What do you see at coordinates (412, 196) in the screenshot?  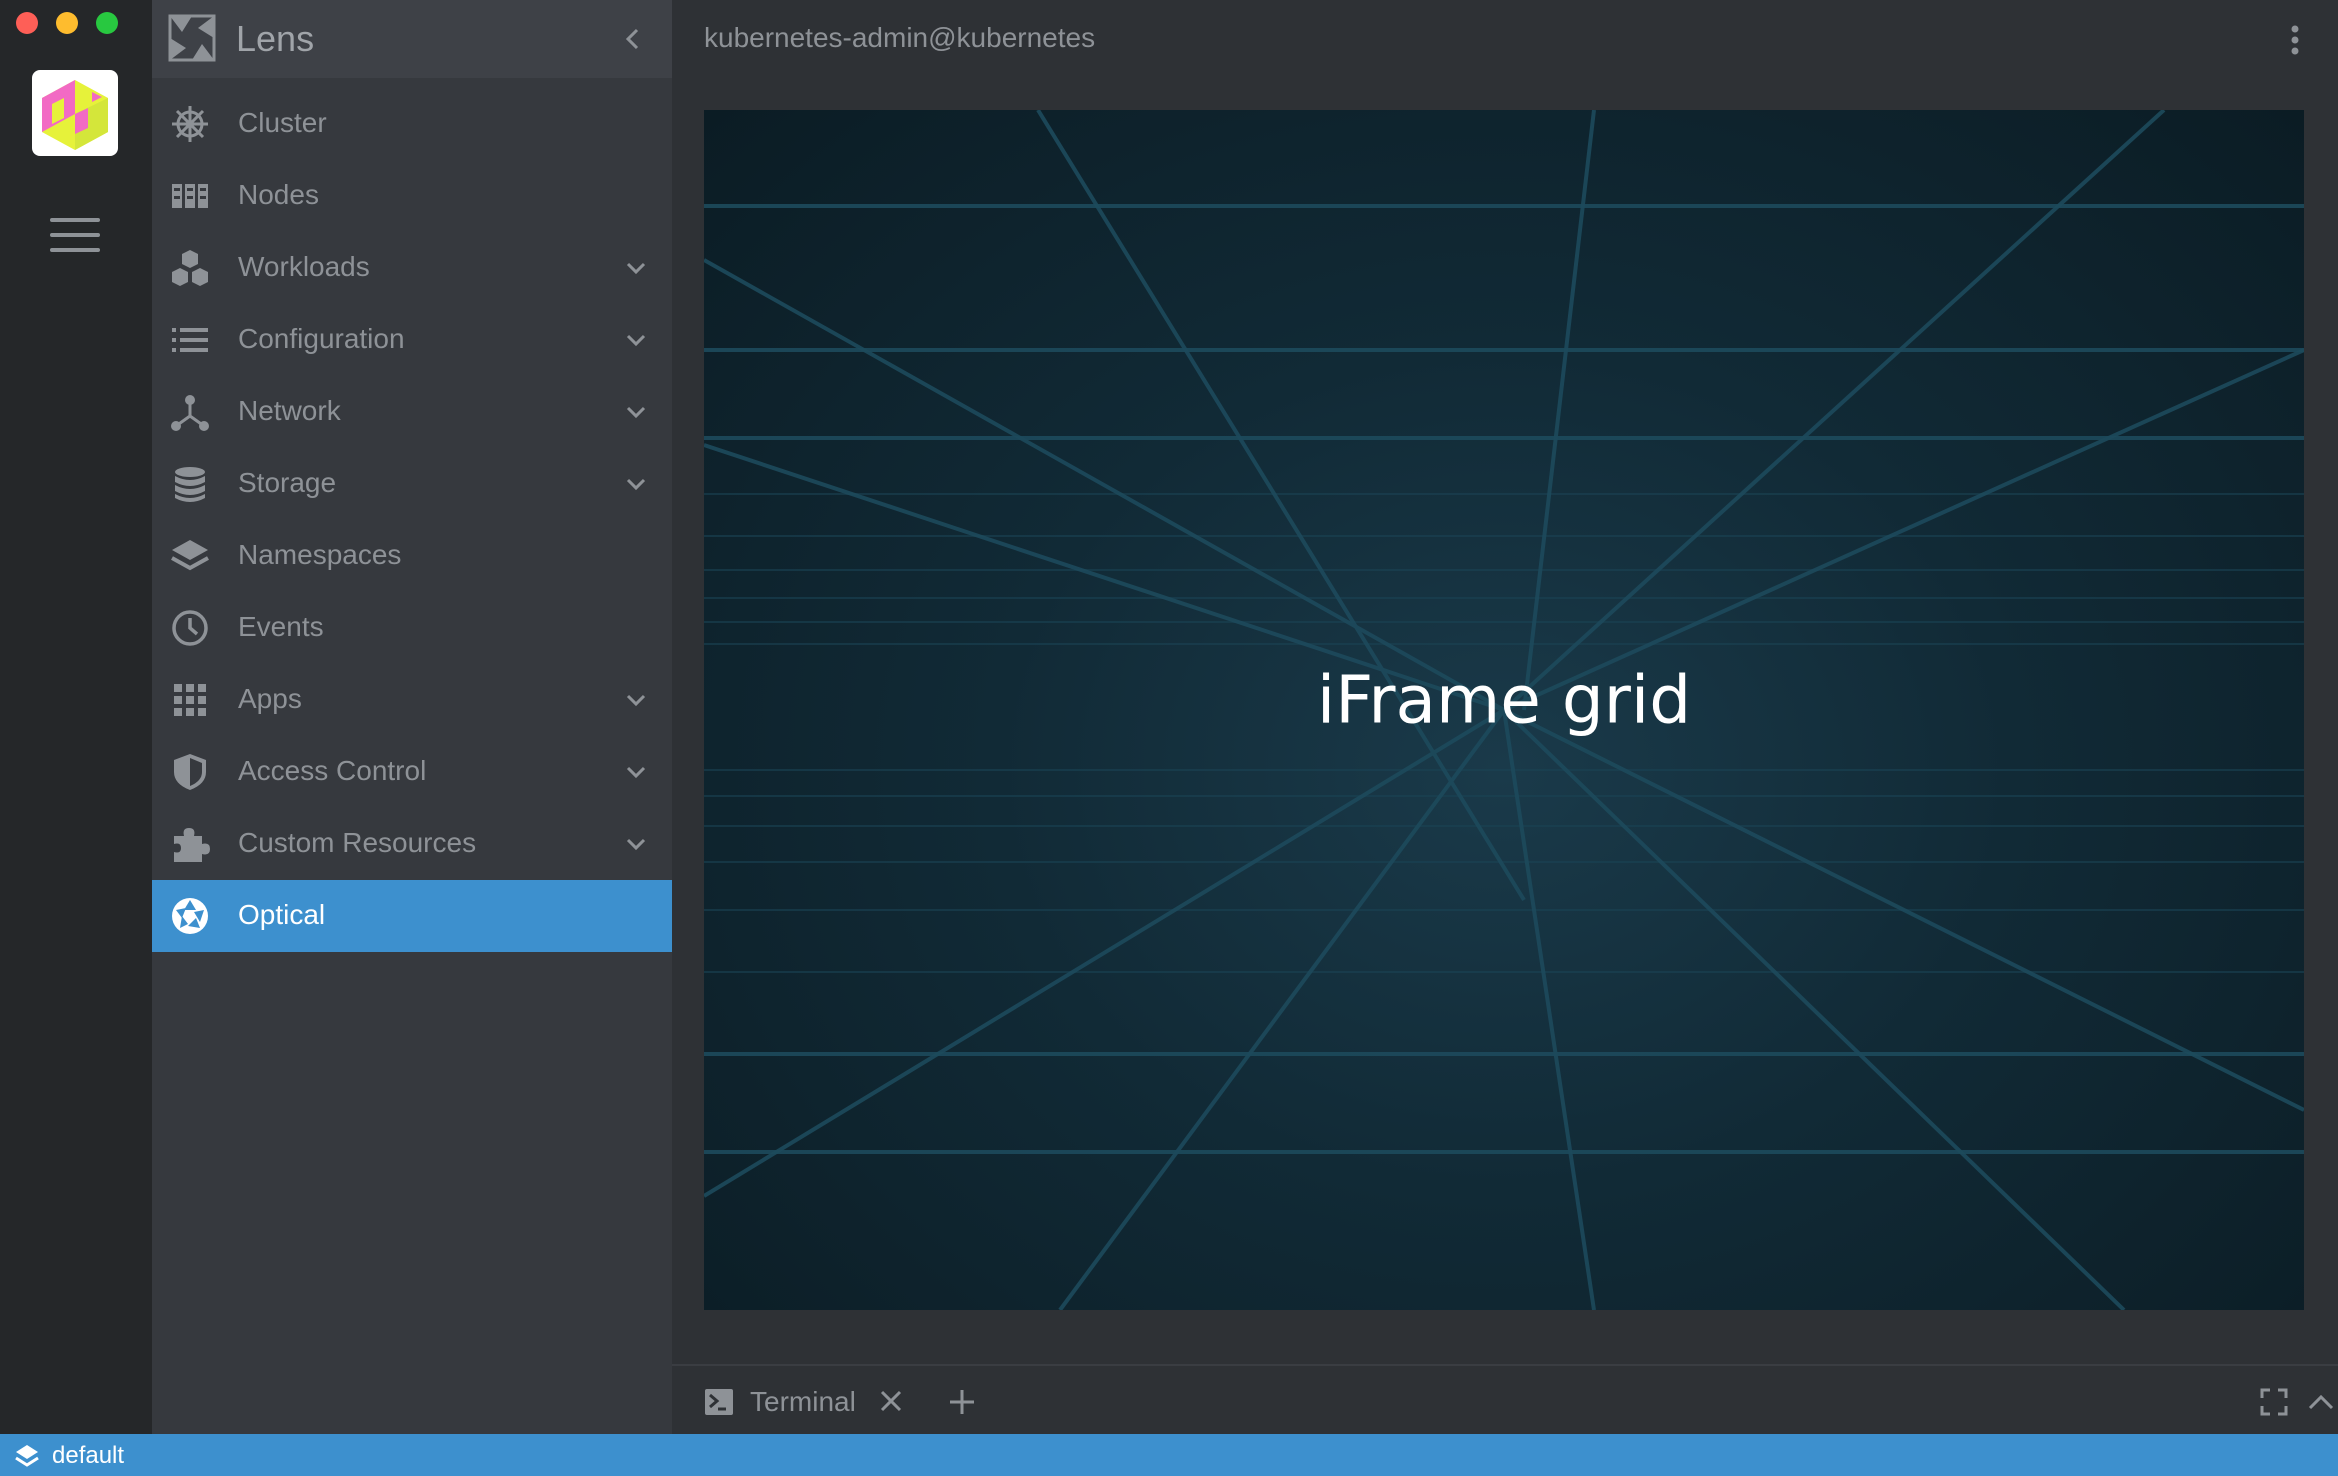 I see `sidebar-item-nodes: Nodes` at bounding box center [412, 196].